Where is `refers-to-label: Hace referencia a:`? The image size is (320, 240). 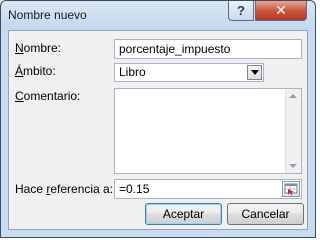 refers-to-label: Hace referencia a: is located at coordinates (64, 189).